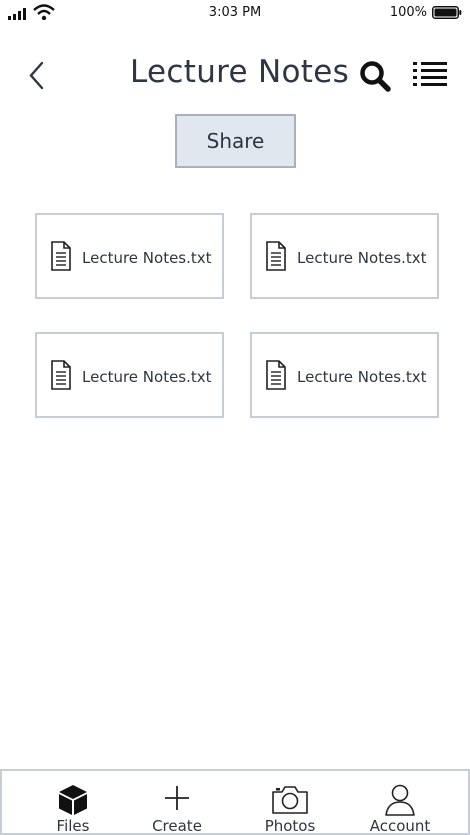 Image resolution: width=470 pixels, height=835 pixels. Describe the element at coordinates (177, 826) in the screenshot. I see `tab-create-label: Create` at that location.